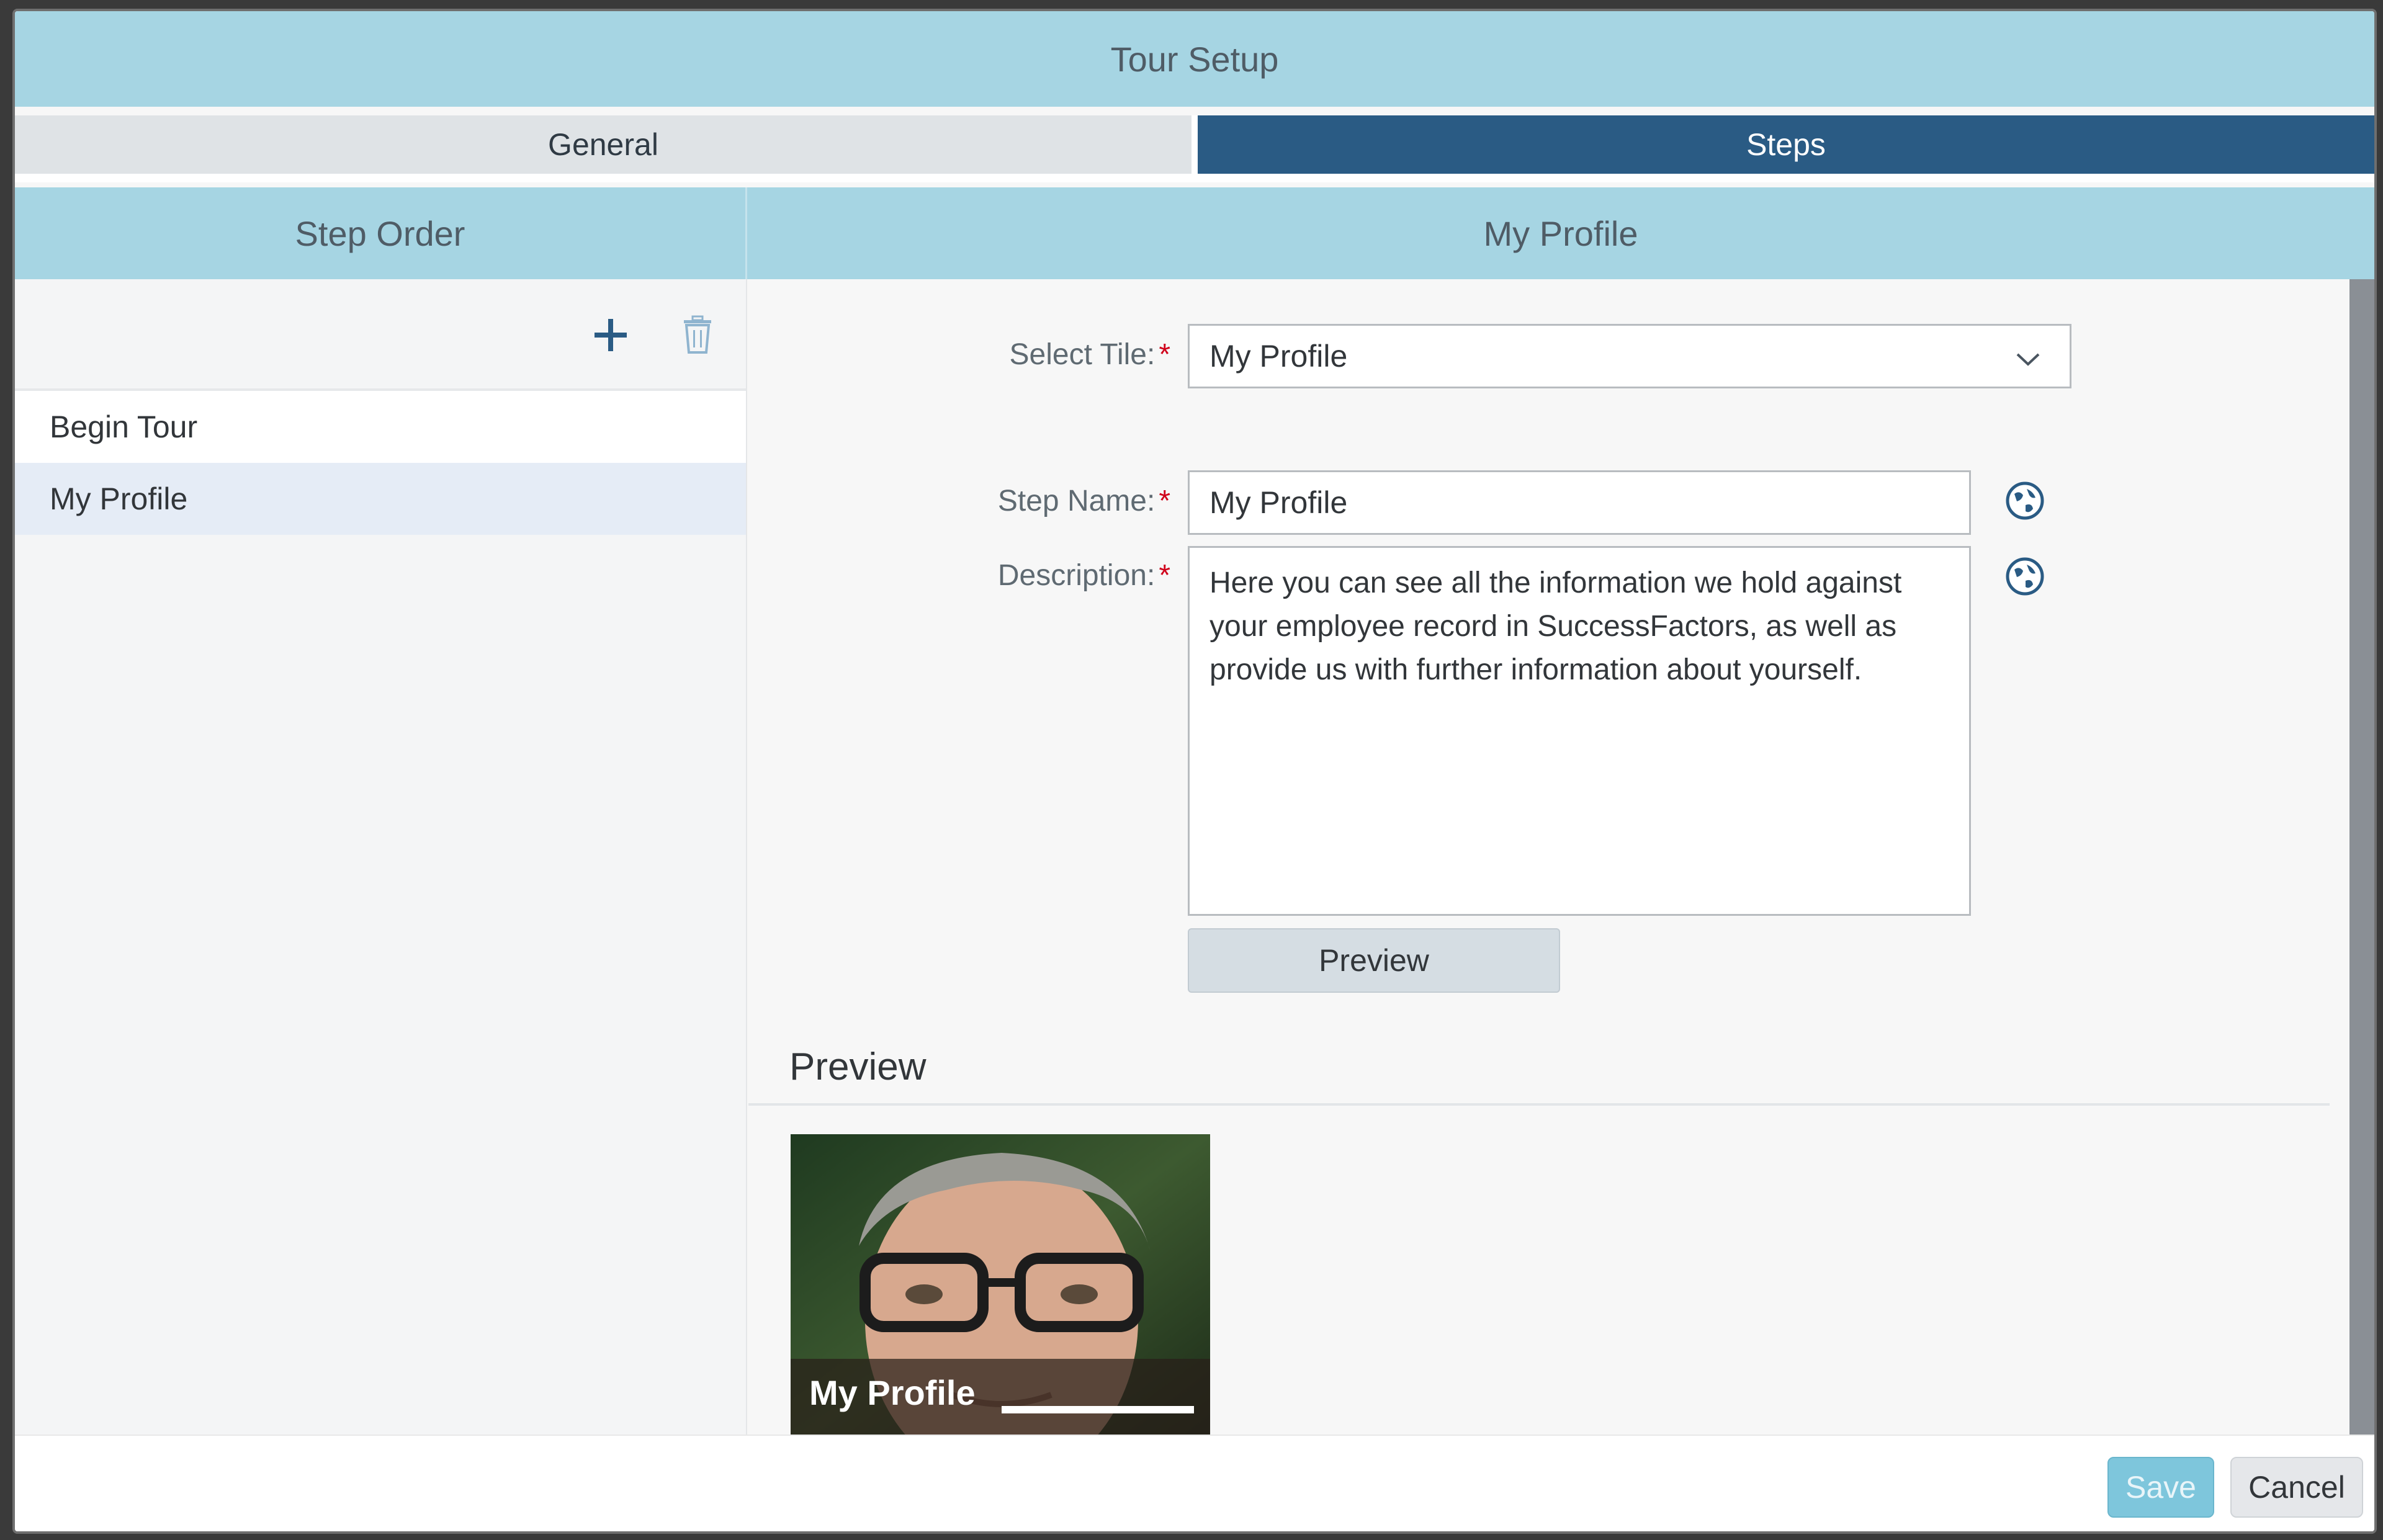  I want to click on step-name-input: My Profile, so click(1579, 502).